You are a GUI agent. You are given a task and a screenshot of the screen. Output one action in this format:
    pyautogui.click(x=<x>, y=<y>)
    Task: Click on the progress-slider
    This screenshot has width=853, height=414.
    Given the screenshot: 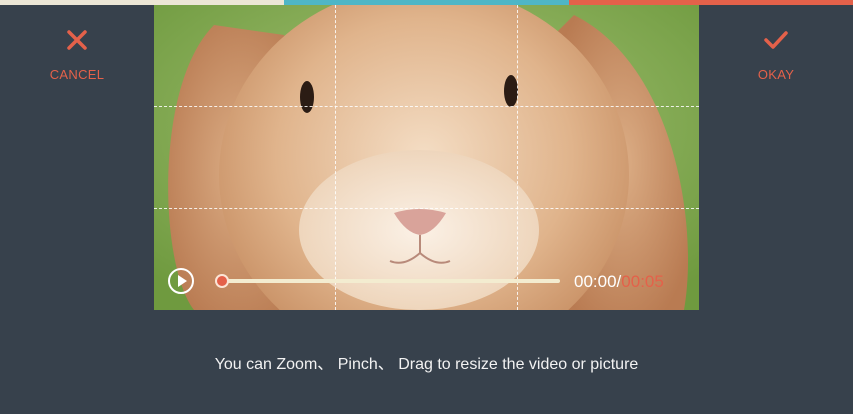 What is the action you would take?
    pyautogui.click(x=387, y=281)
    